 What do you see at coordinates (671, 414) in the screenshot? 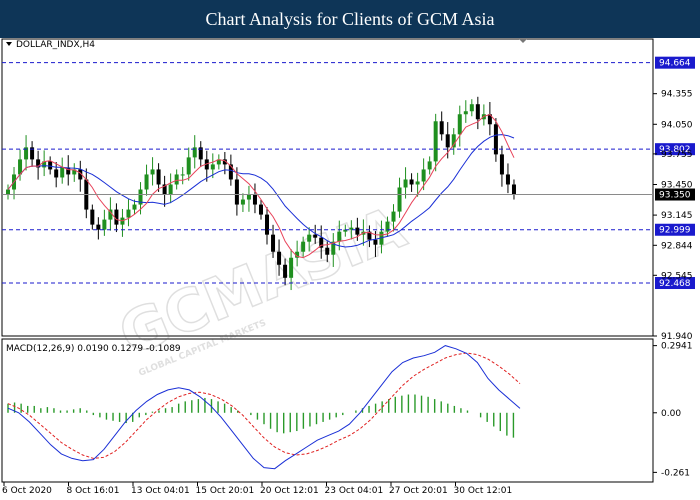
I see `macd-y-tick-label: 0.00` at bounding box center [671, 414].